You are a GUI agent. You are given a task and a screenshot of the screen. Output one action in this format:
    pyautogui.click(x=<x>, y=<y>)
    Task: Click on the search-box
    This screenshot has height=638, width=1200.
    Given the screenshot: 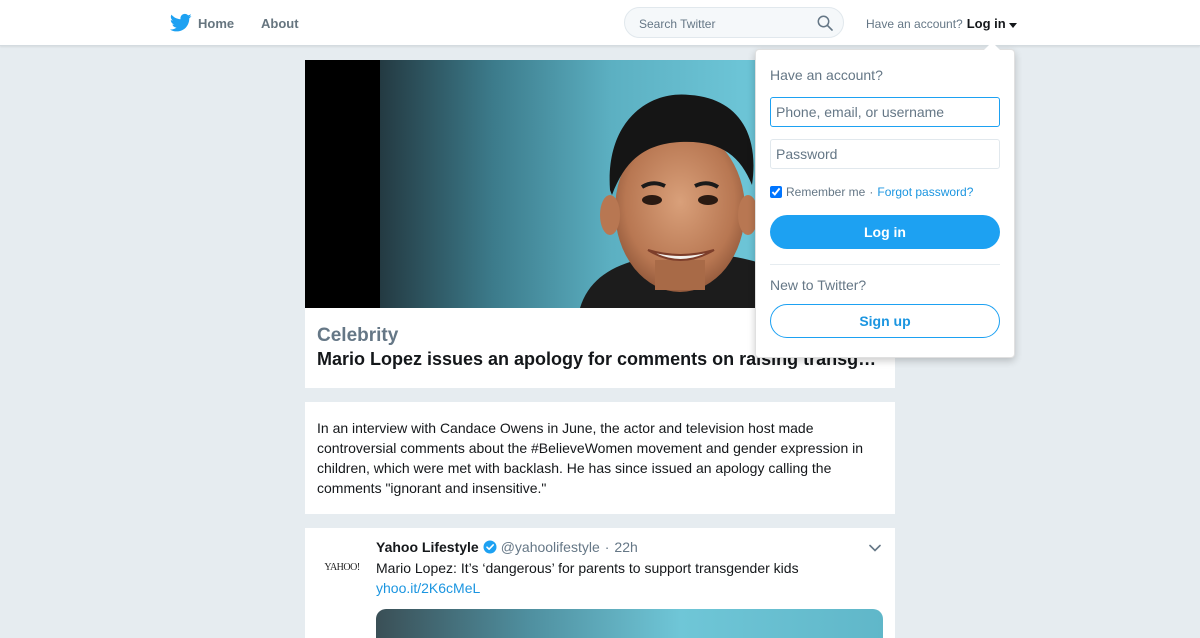 What is the action you would take?
    pyautogui.click(x=734, y=22)
    